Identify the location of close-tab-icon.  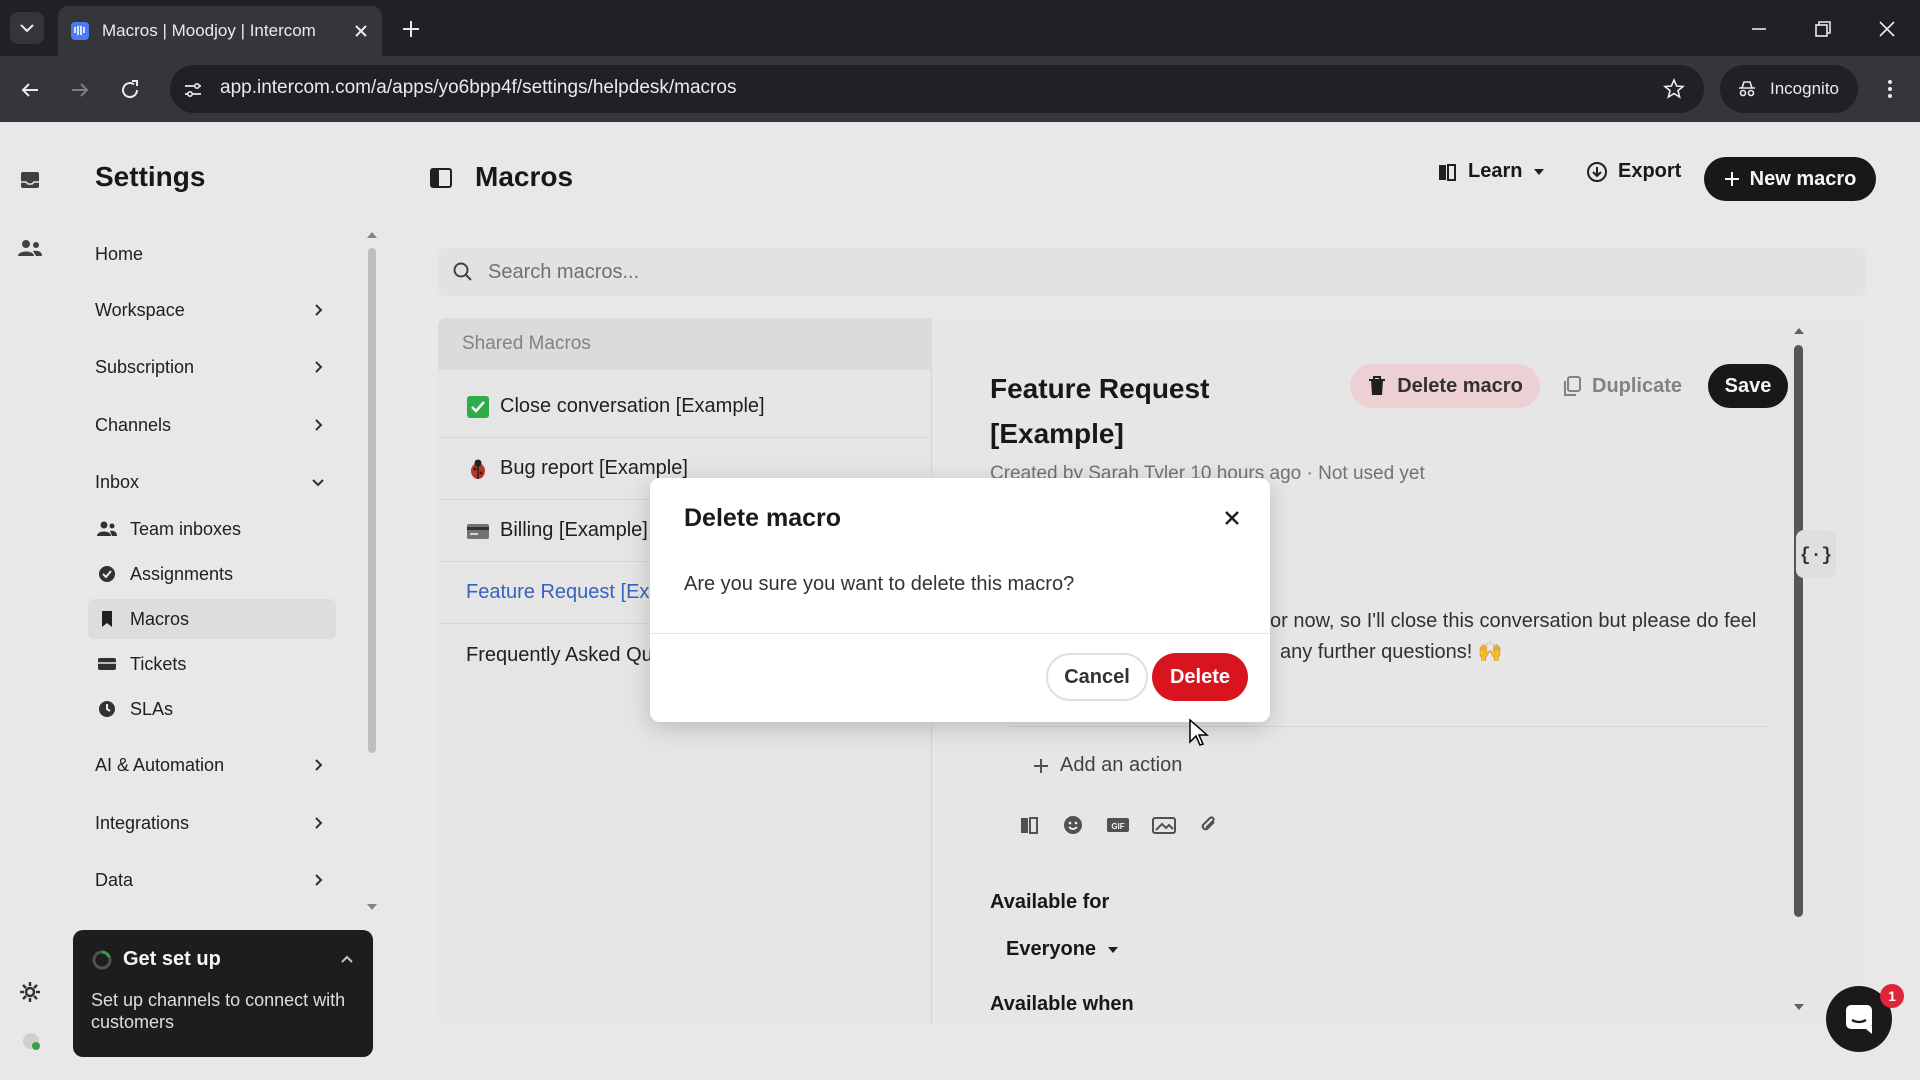
(361, 31).